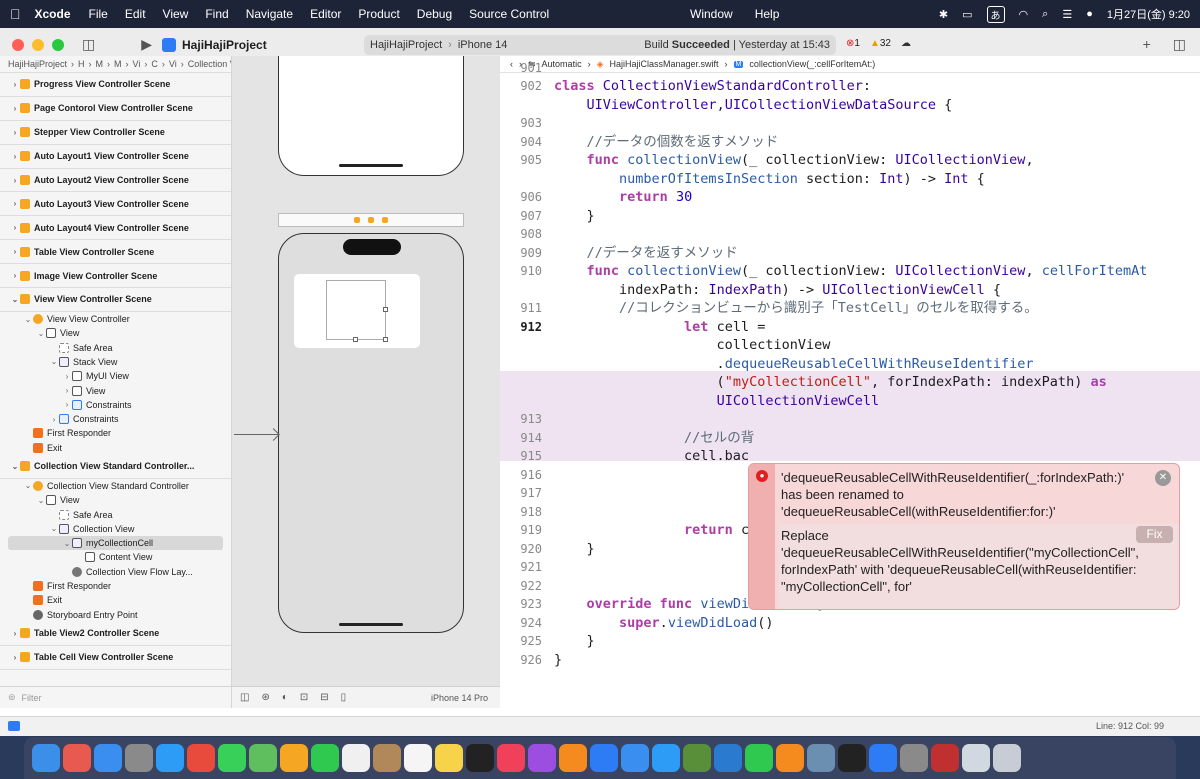 The image size is (1200, 779). I want to click on bluetooth-icon: ✱, so click(943, 14).